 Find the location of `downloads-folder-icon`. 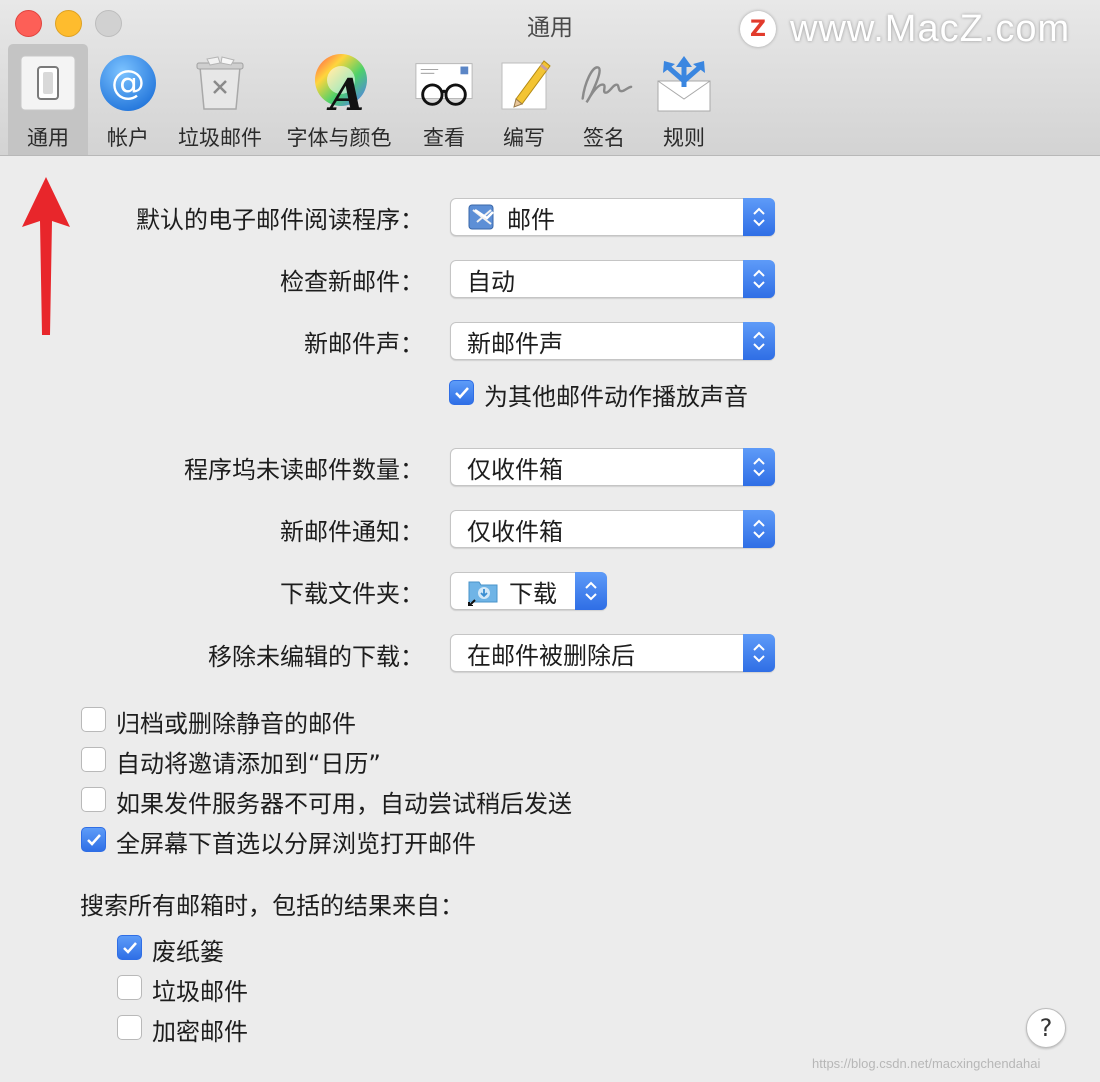

downloads-folder-icon is located at coordinates (483, 591).